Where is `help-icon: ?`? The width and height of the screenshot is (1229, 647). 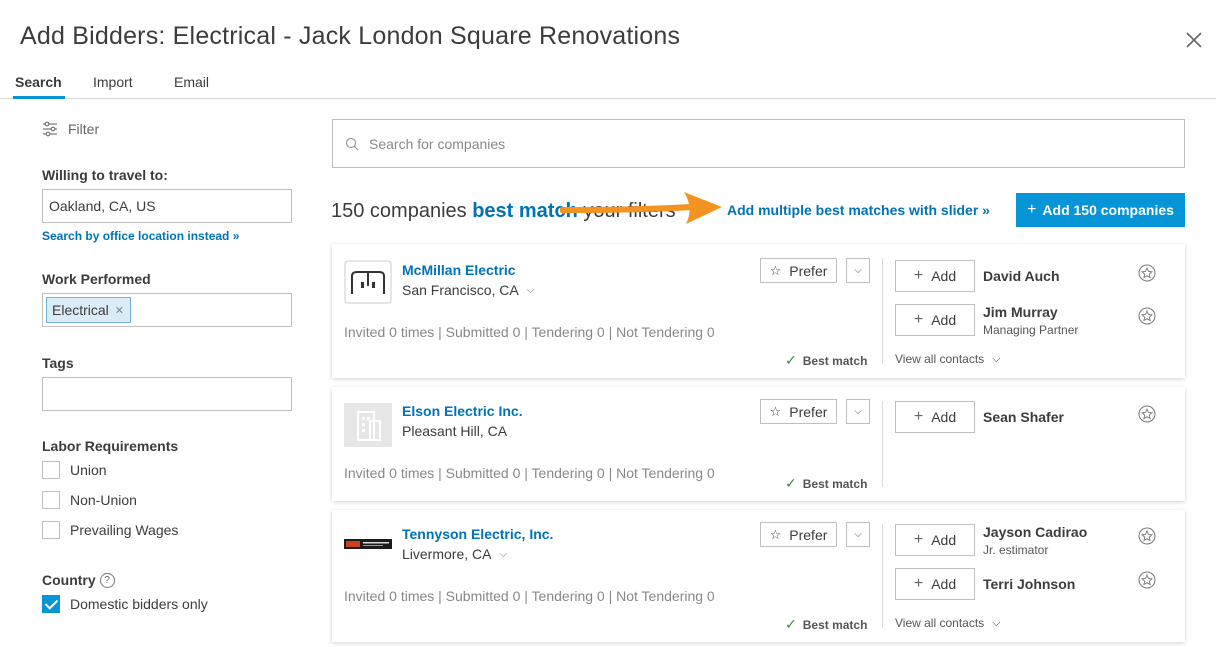
help-icon: ? is located at coordinates (107, 580).